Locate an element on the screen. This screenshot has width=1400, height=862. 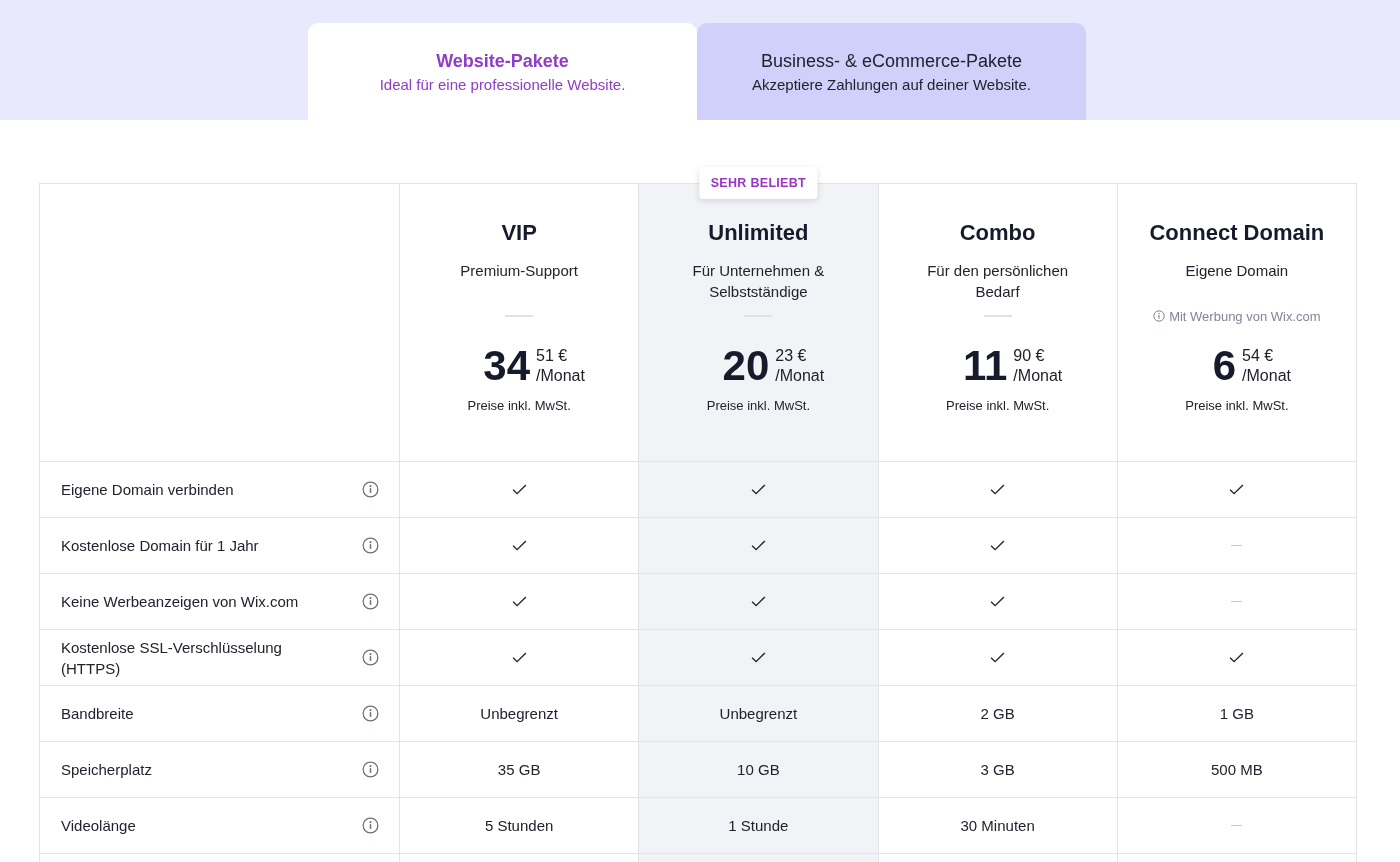
table-cell: 2 GB is located at coordinates (997, 713).